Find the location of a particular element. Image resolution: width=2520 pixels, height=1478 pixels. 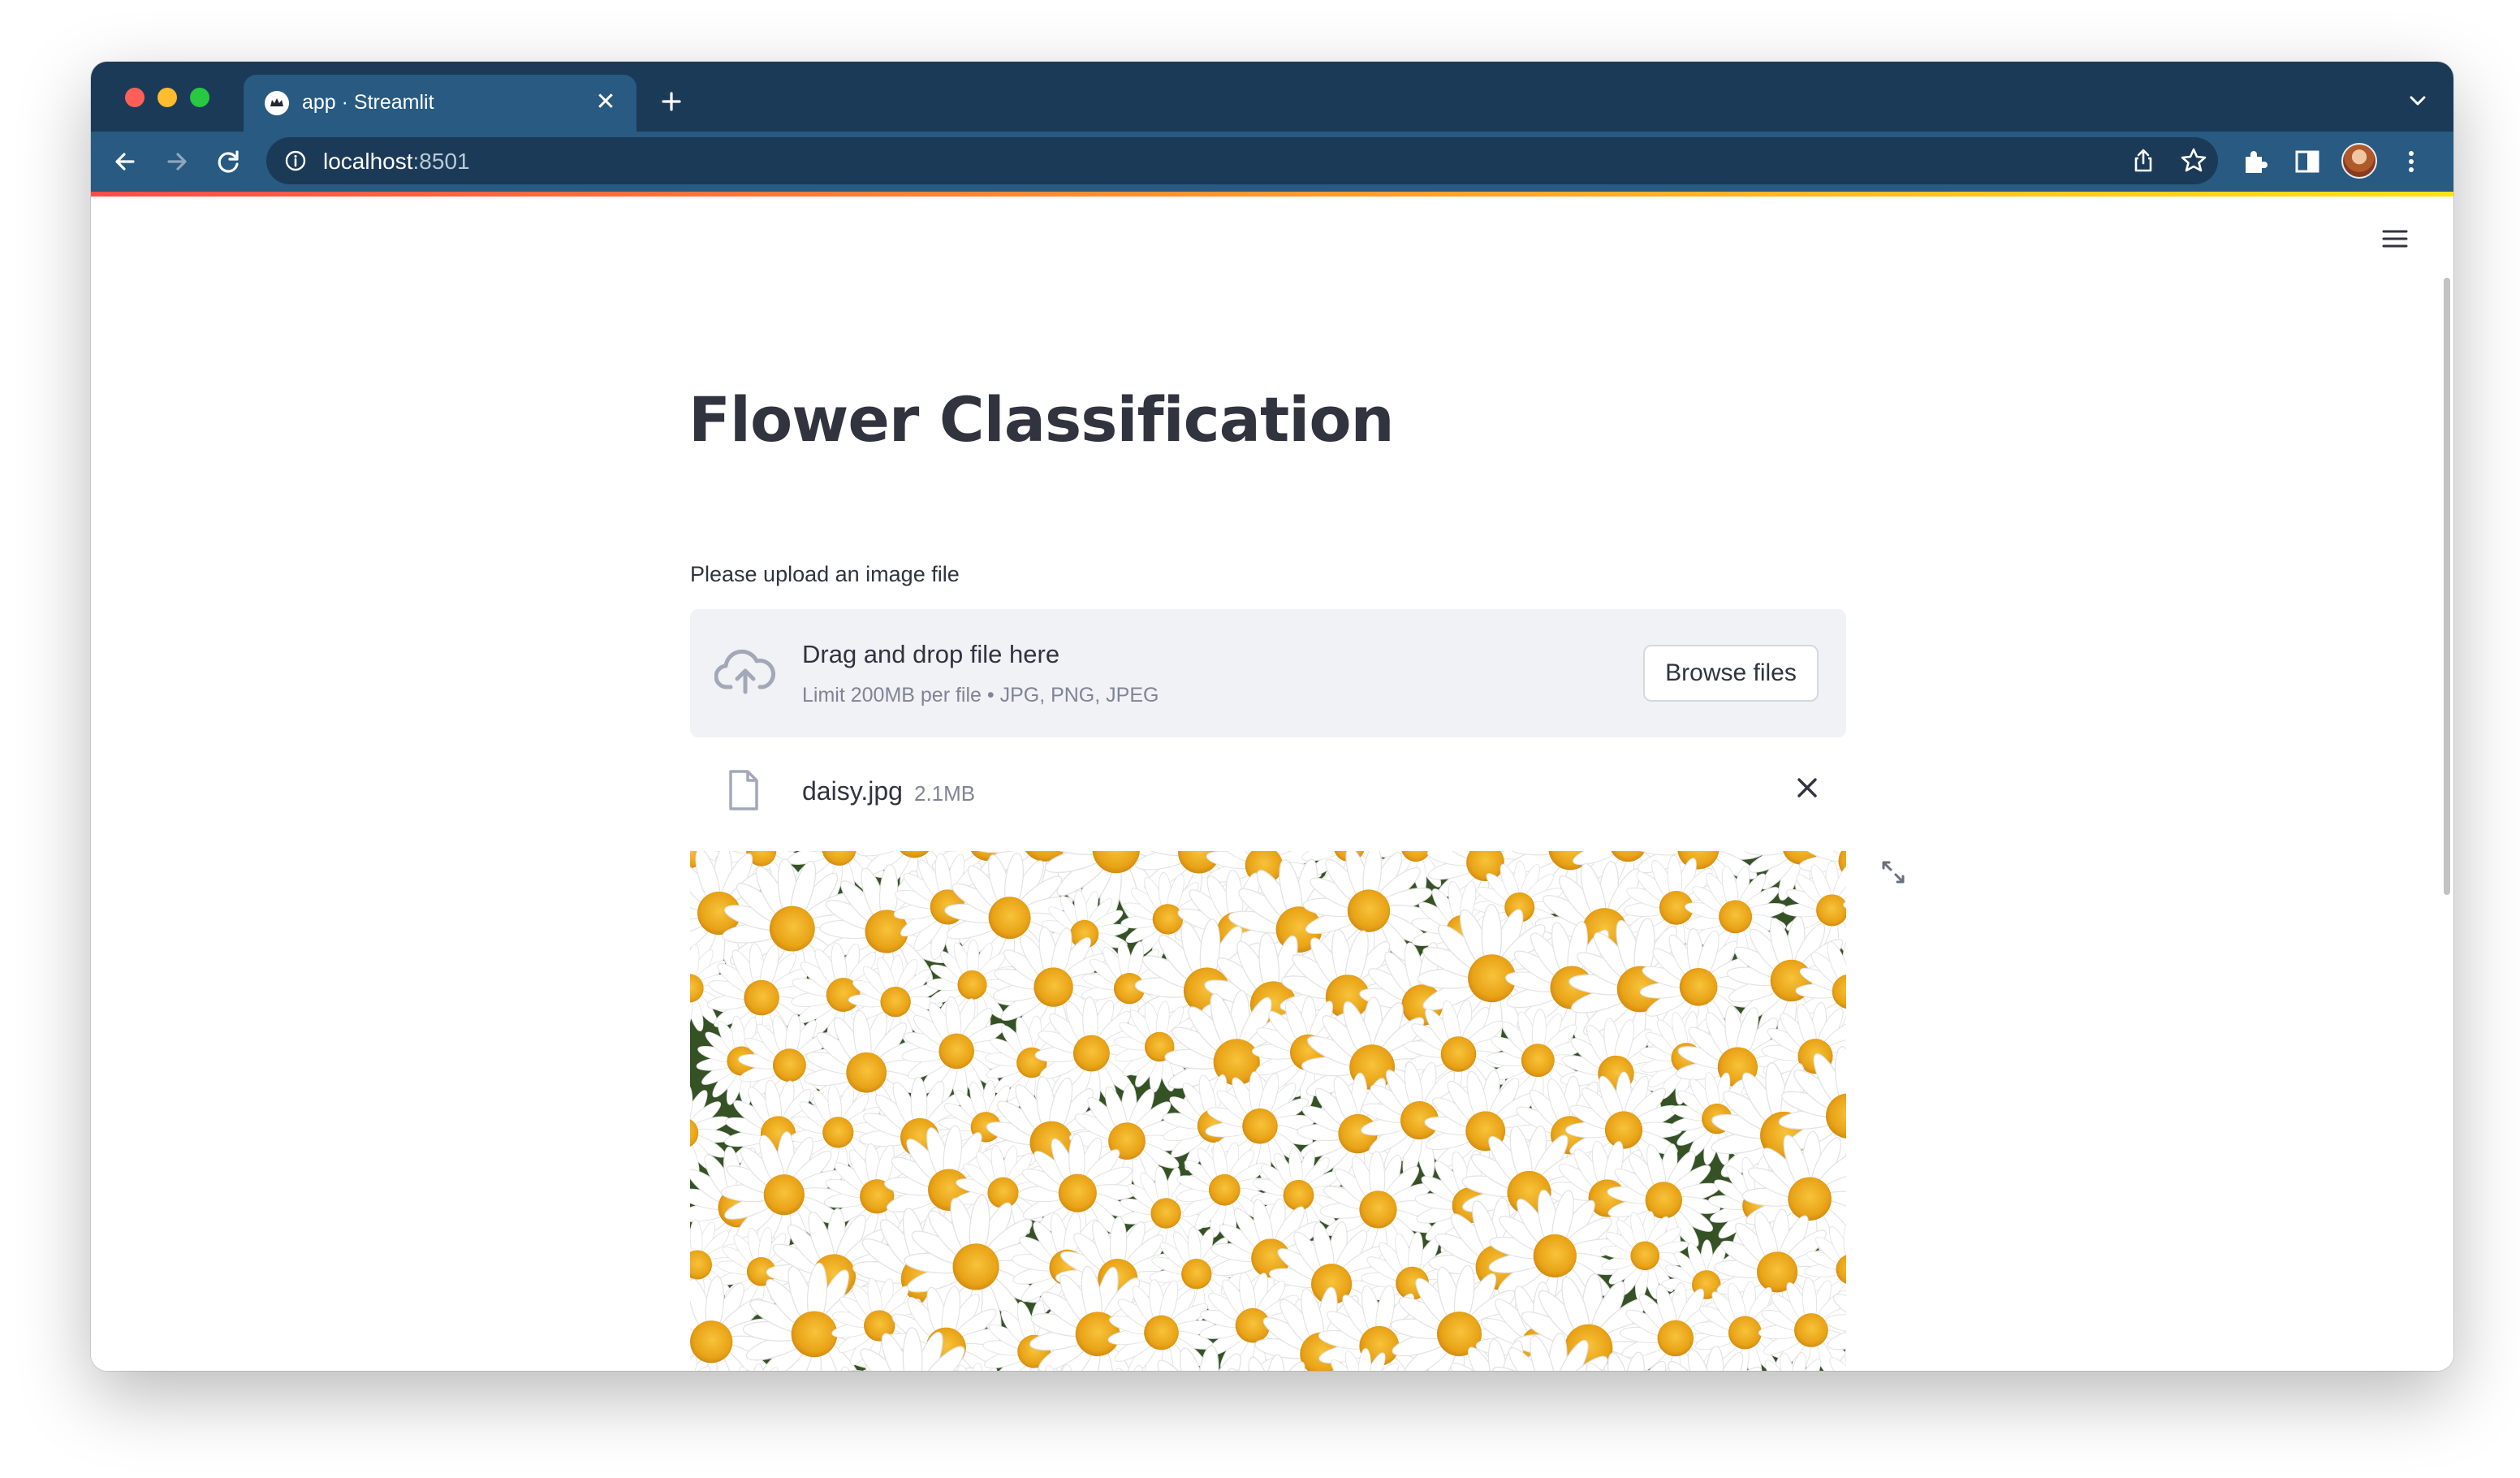

scrollbar-thumb is located at coordinates (2447, 586).